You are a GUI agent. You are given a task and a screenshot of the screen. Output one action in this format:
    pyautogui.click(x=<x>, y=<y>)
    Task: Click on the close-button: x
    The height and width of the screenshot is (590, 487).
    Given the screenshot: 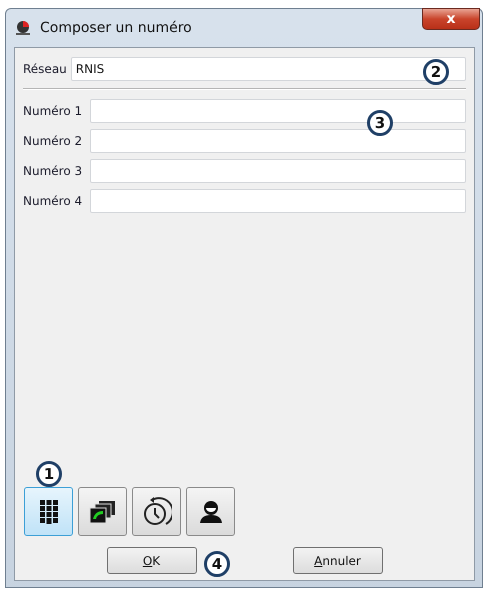 What is the action you would take?
    pyautogui.click(x=451, y=19)
    